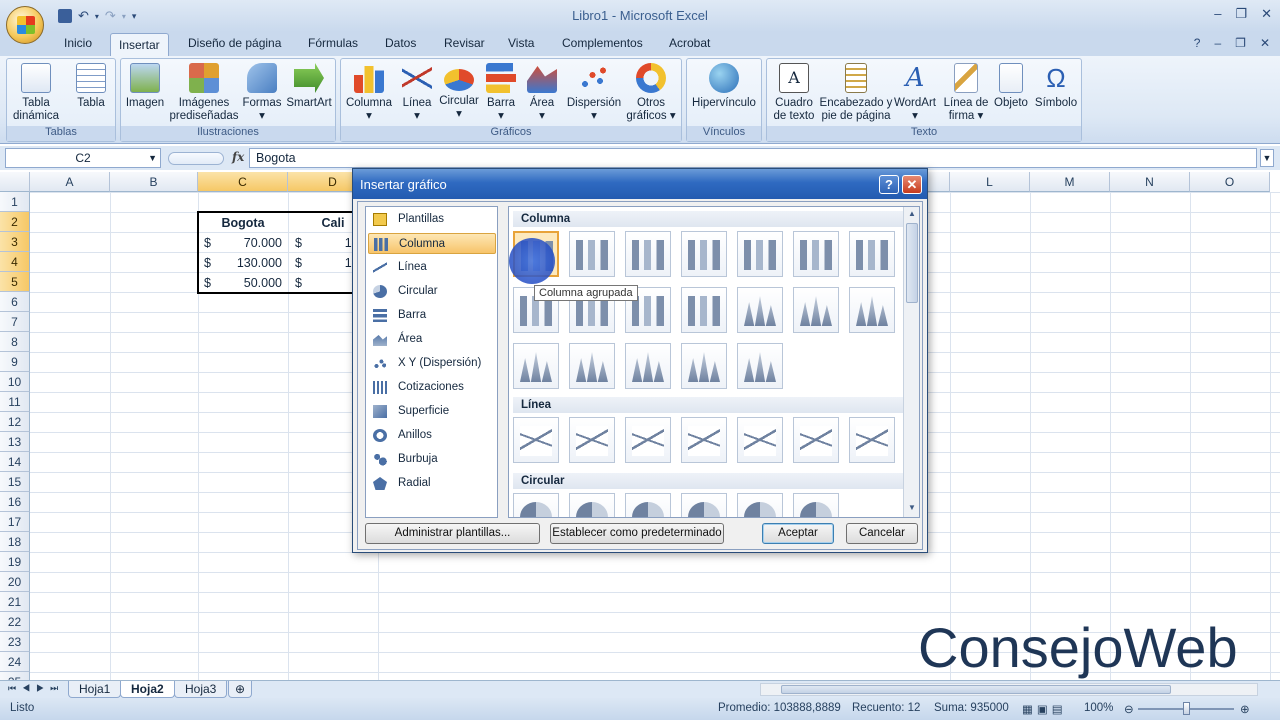 The width and height of the screenshot is (1280, 720). Describe the element at coordinates (542, 93) in the screenshot. I see `area-chart-button: Área ▾` at that location.